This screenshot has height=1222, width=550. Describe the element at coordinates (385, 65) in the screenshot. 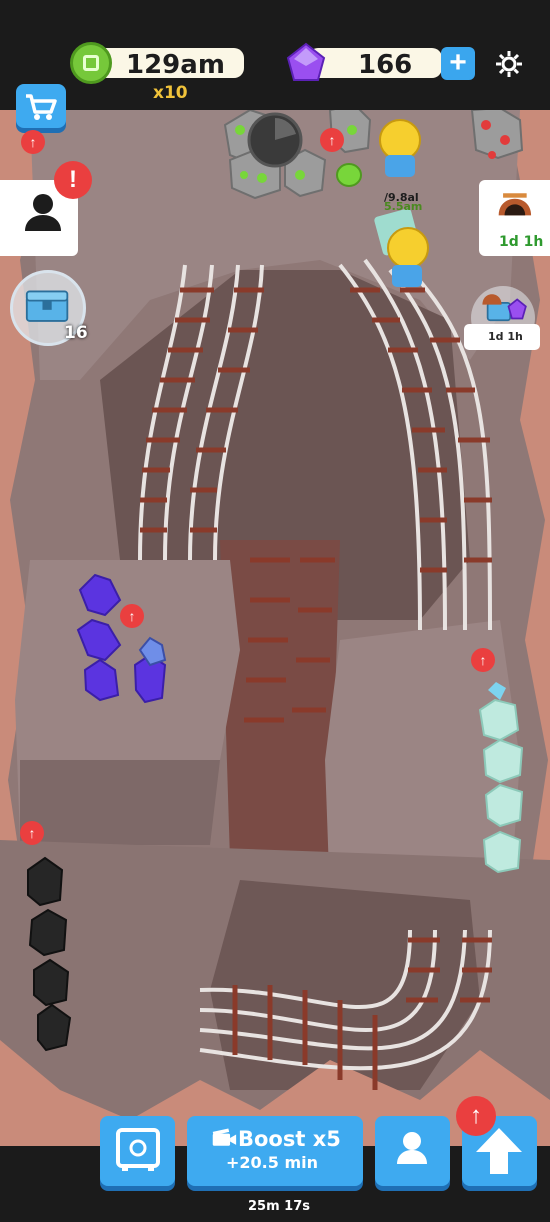

I see `gem-balance: 166` at that location.